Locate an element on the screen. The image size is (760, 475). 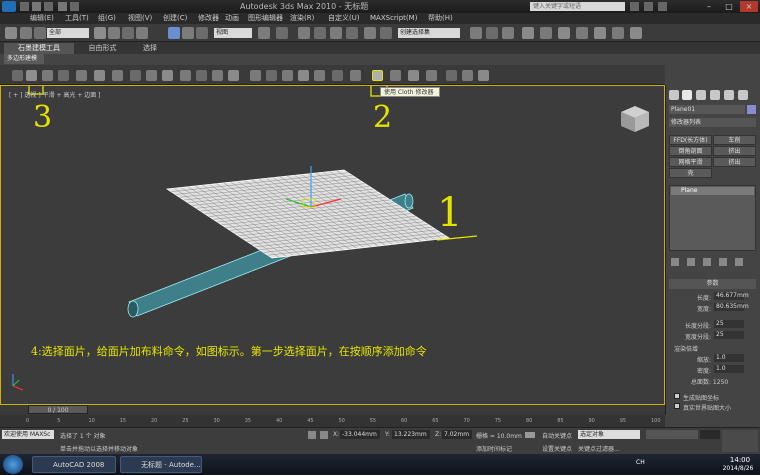
scale-icon is located at coordinates (202, 33).